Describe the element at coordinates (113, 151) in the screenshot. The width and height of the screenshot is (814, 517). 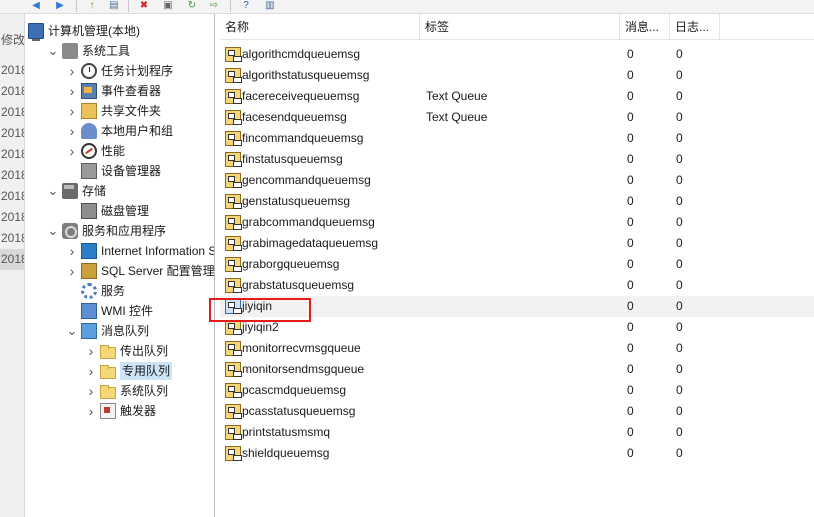
I see `tree-node-label: 性能` at that location.